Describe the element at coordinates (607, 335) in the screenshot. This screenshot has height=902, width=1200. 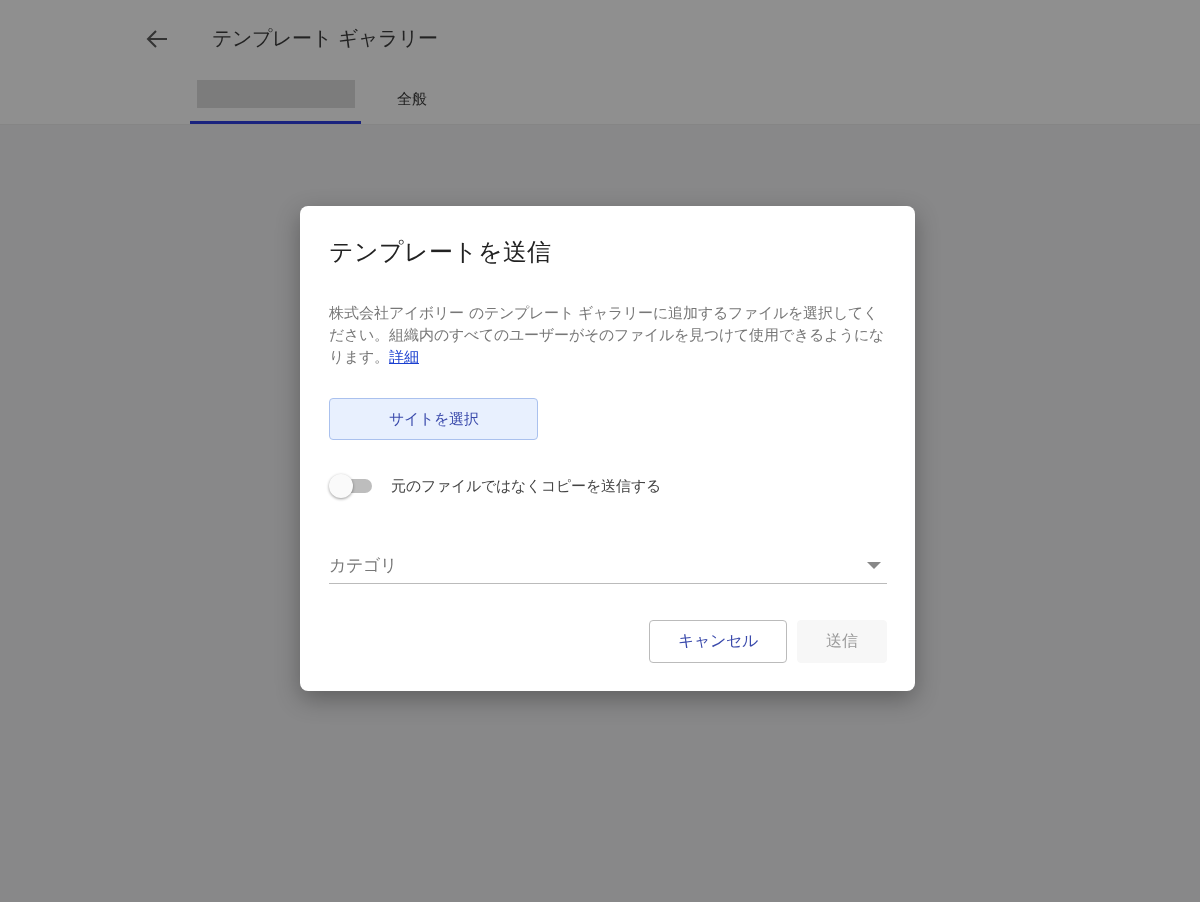
I see `description-text: 株式会社アイボリー のテンプレート ギャラリーに追加するファイルを選択してください。組織内のすべてのユーザーがそのファイルを見つけて使用できるようになります。詳細` at that location.